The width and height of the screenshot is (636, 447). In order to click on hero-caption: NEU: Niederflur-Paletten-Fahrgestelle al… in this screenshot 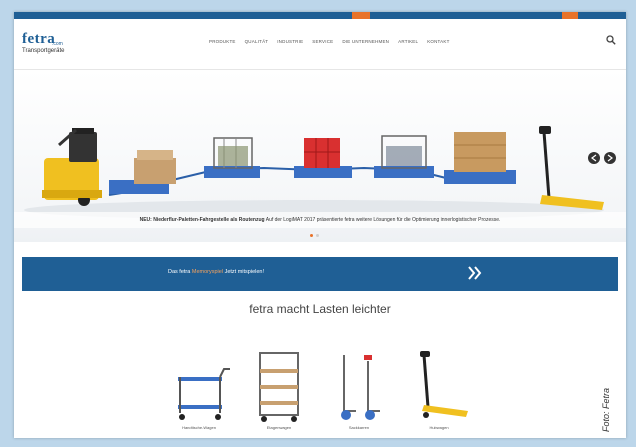, I will do `click(320, 220)`.